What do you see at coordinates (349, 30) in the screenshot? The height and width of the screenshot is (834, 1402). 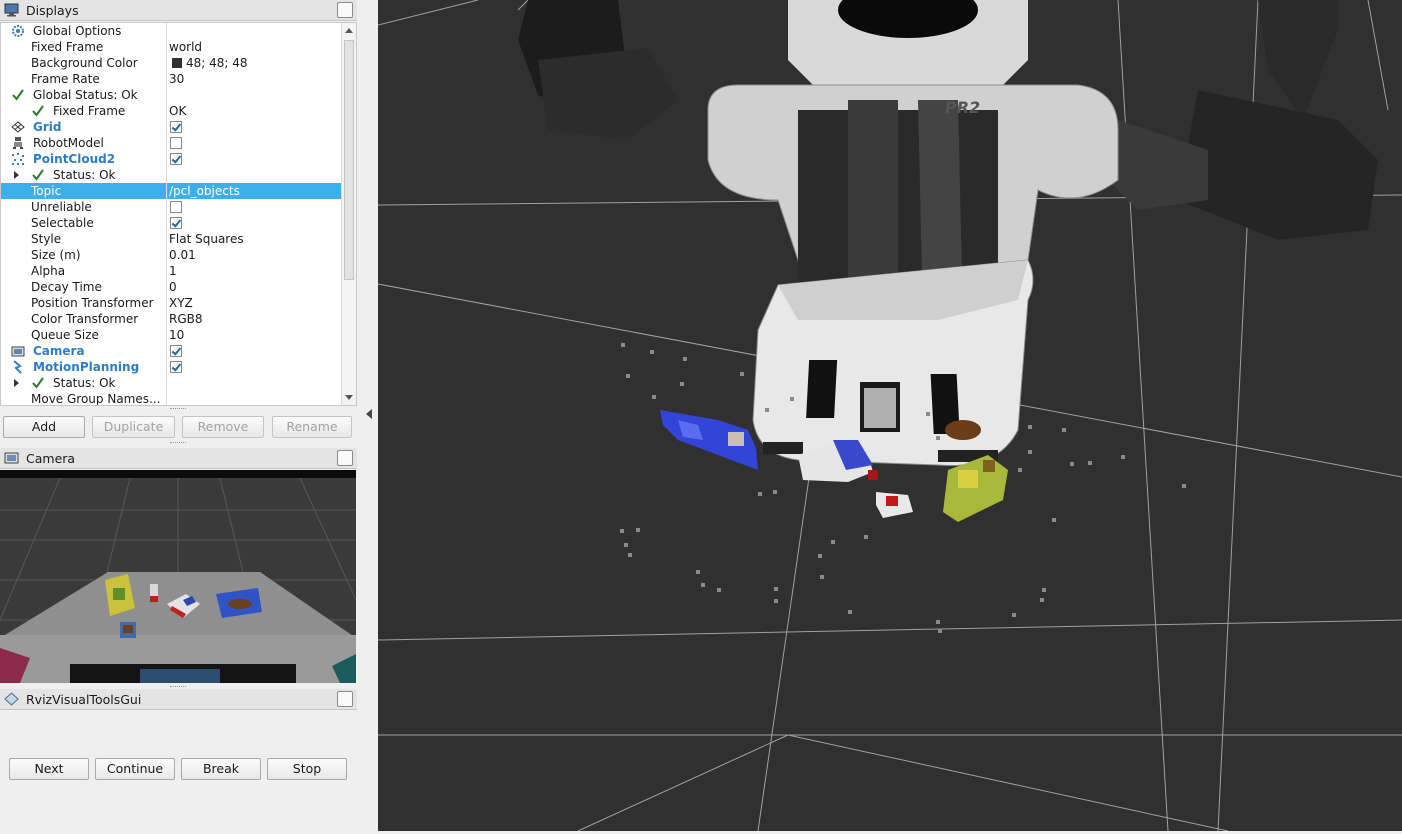 I see `scroll-up-arrow-icon` at bounding box center [349, 30].